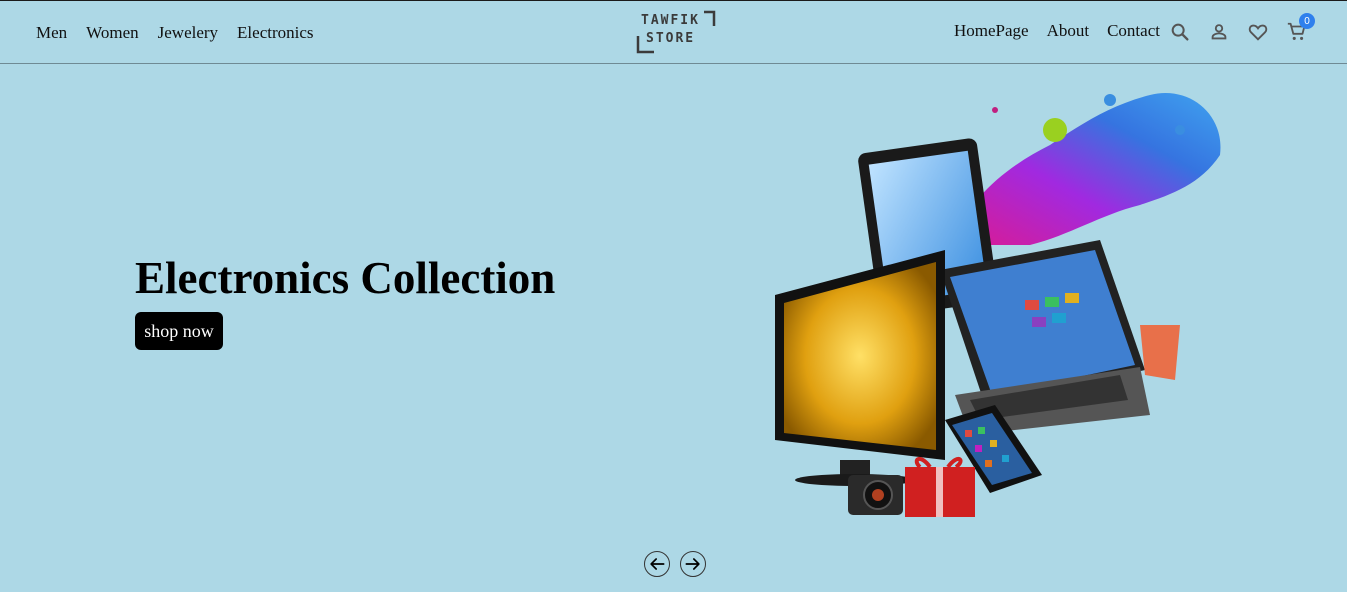 This screenshot has width=1347, height=592. I want to click on cart-count-badge: 0, so click(1307, 21).